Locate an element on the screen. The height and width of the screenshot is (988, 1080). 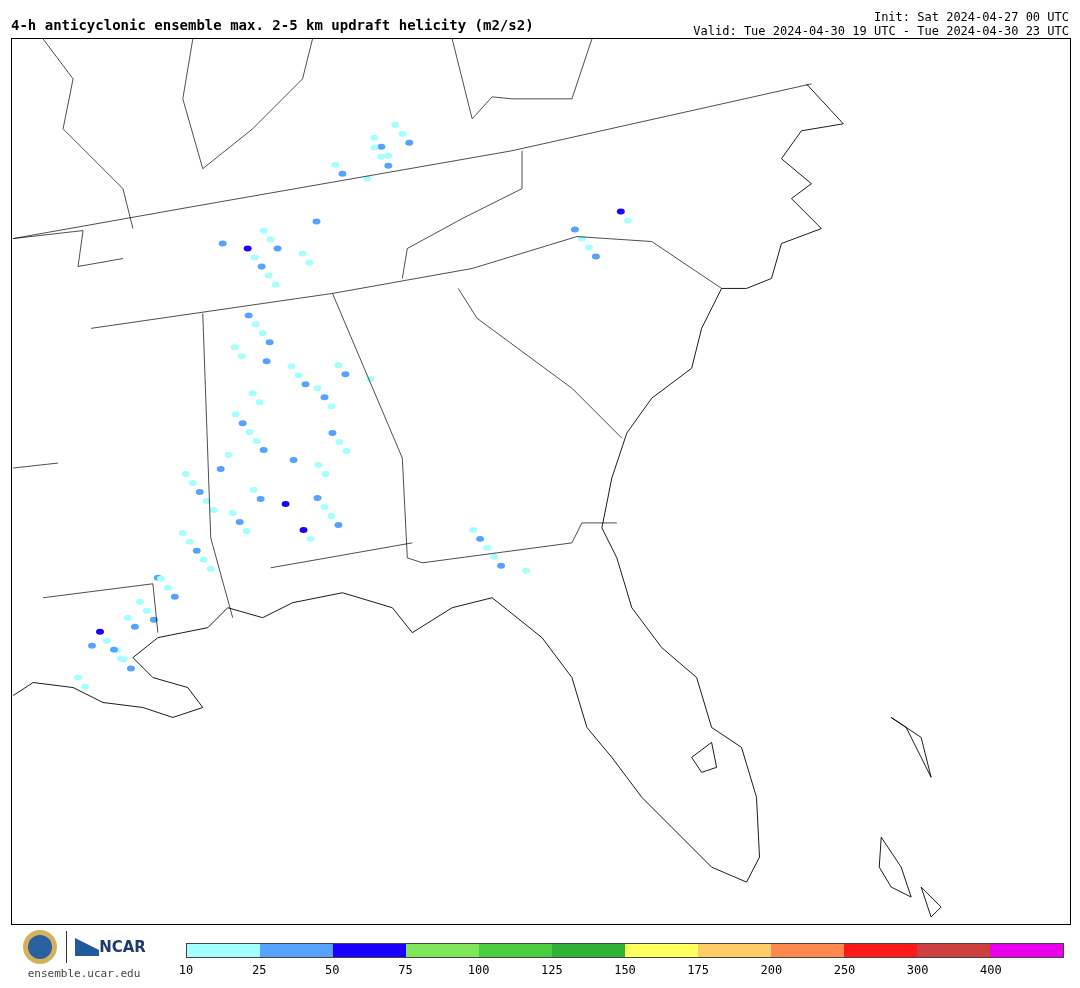
scale-tick-label: 75 is located at coordinates (405, 970).